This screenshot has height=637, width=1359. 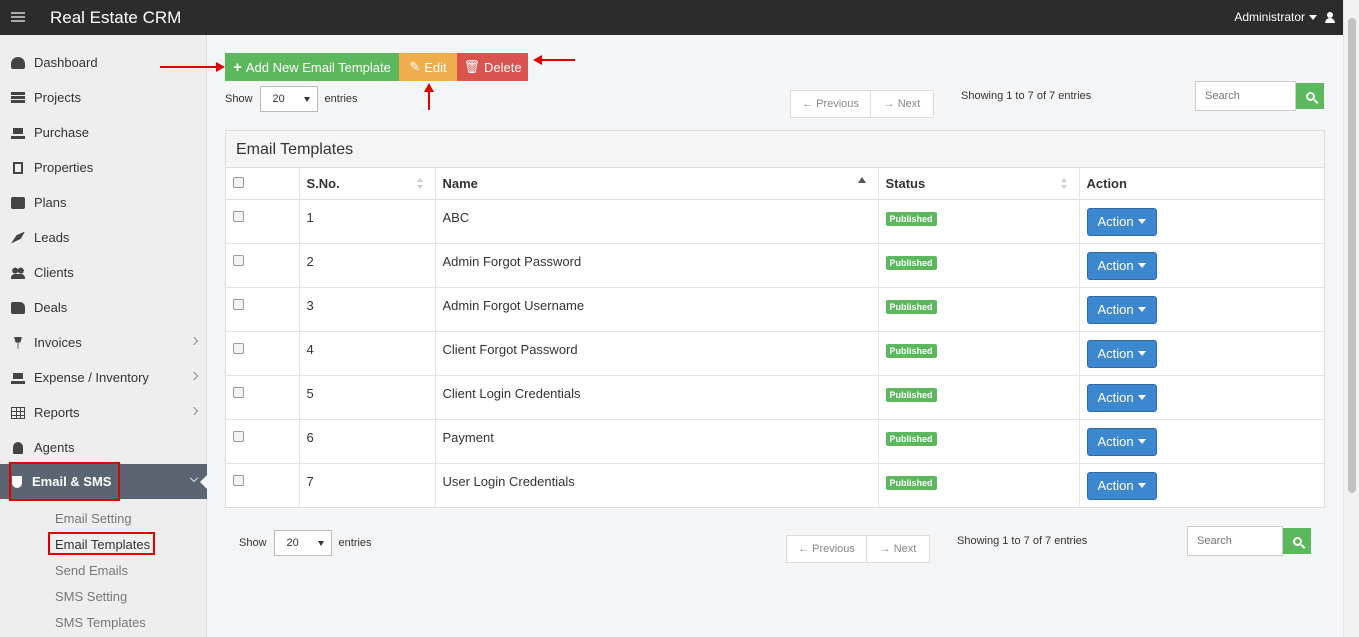 What do you see at coordinates (238, 182) in the screenshot?
I see `select-all-checkbox` at bounding box center [238, 182].